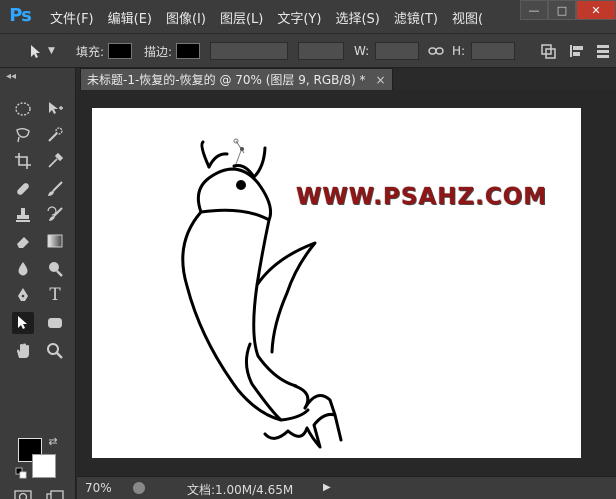  I want to click on type-icon: T, so click(55, 295).